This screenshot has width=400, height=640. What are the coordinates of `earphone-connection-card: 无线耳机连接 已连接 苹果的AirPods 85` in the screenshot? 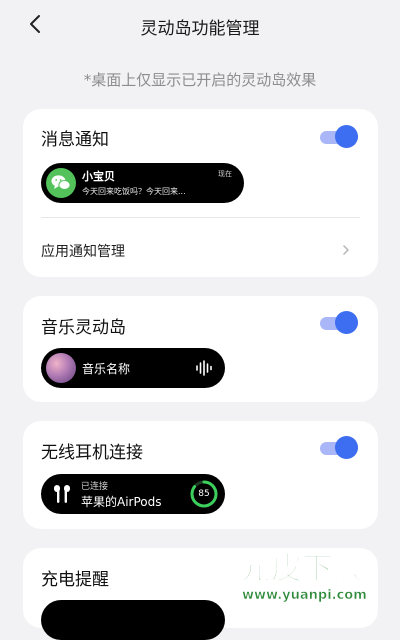 It's located at (200, 475).